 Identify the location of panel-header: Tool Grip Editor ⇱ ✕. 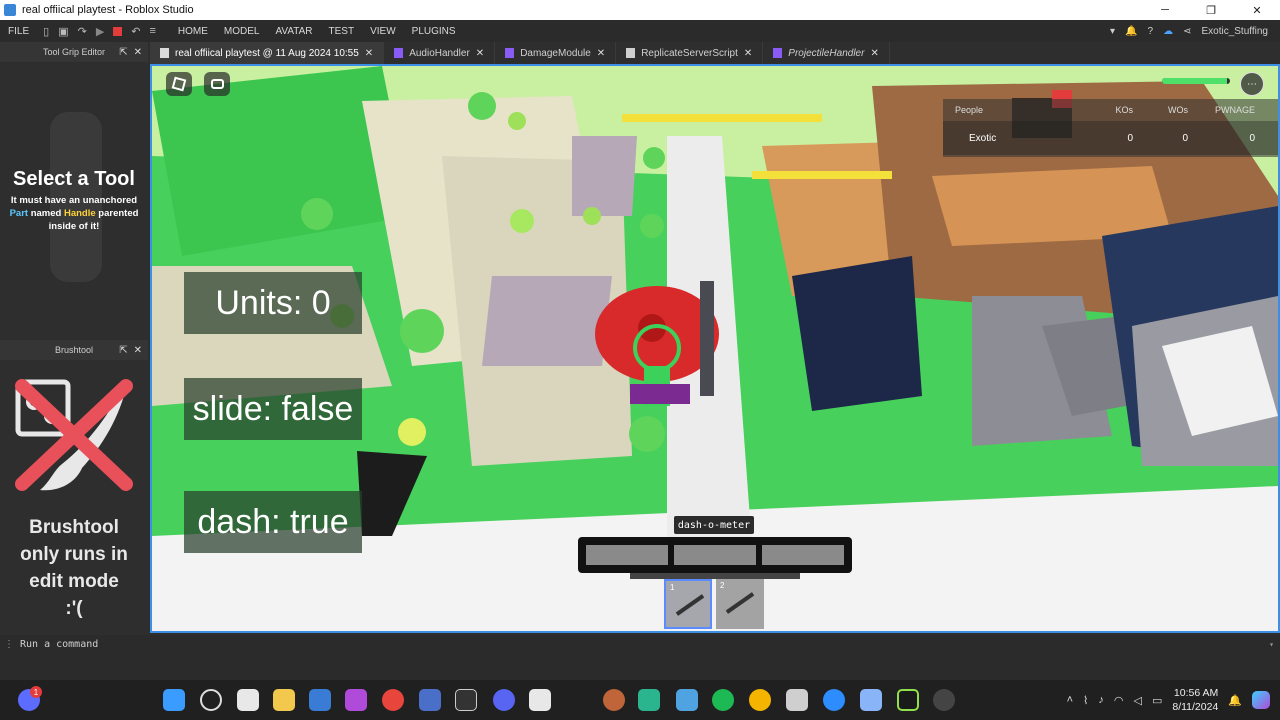
(74, 52).